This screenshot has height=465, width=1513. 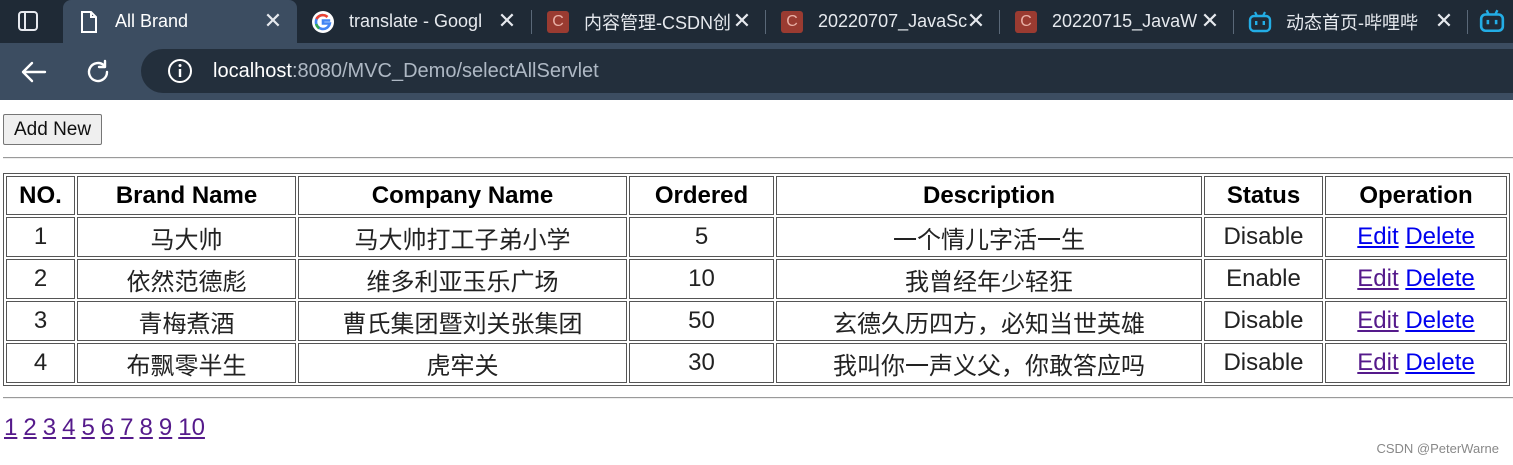 I want to click on column-header-company-name: Company Name, so click(x=462, y=195).